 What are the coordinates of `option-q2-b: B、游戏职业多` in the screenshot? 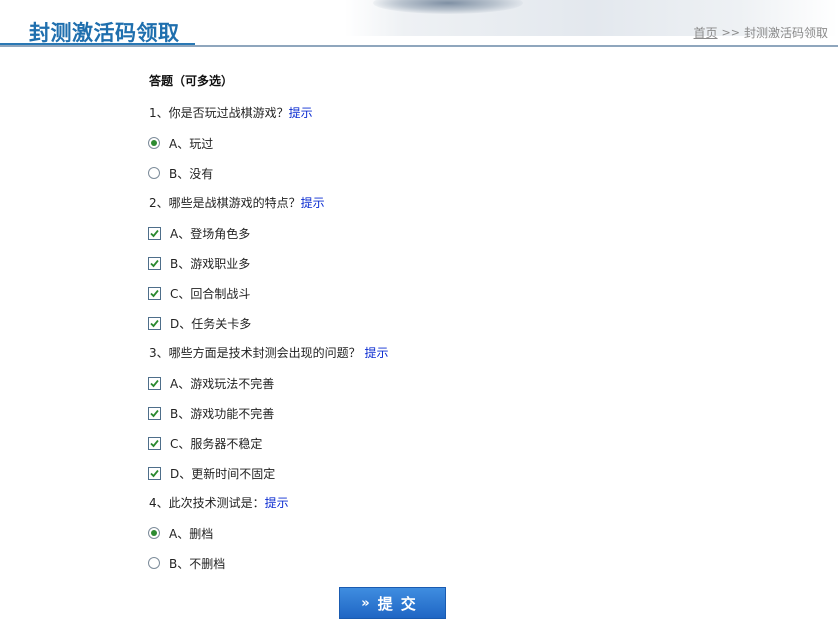 It's located at (199, 263).